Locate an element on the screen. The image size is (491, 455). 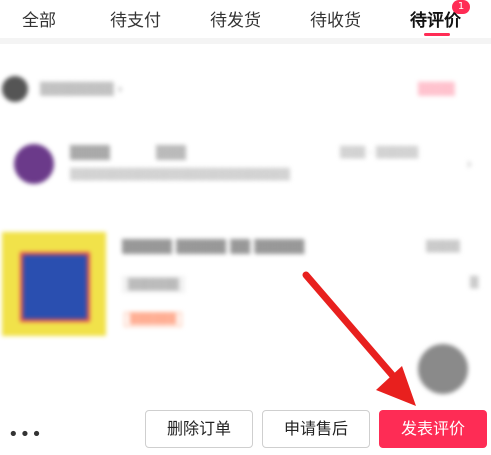
product-thumbnail is located at coordinates (54, 284).